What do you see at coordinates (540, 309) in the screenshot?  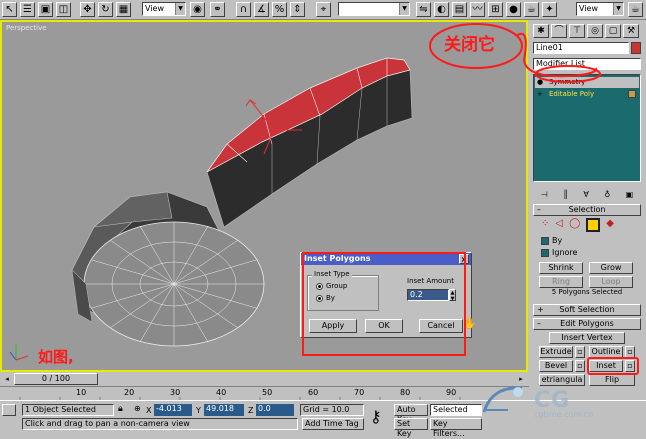 I see `expand-icon: +` at bounding box center [540, 309].